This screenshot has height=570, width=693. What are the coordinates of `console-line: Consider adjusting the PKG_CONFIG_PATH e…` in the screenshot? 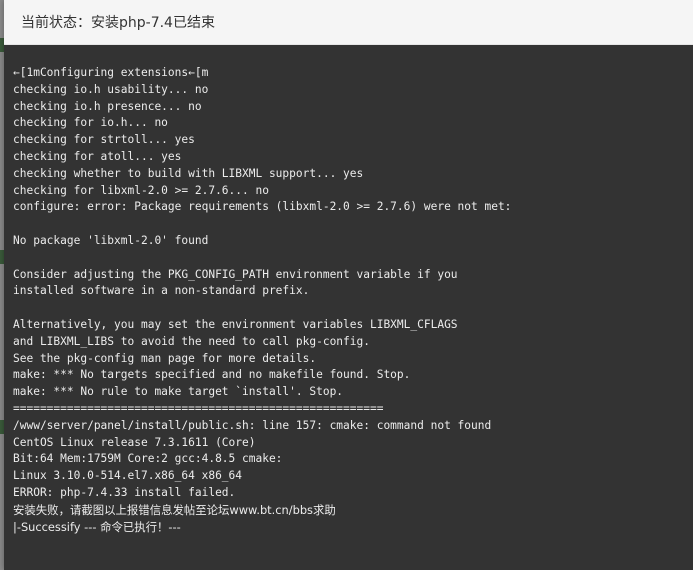 It's located at (235, 274).